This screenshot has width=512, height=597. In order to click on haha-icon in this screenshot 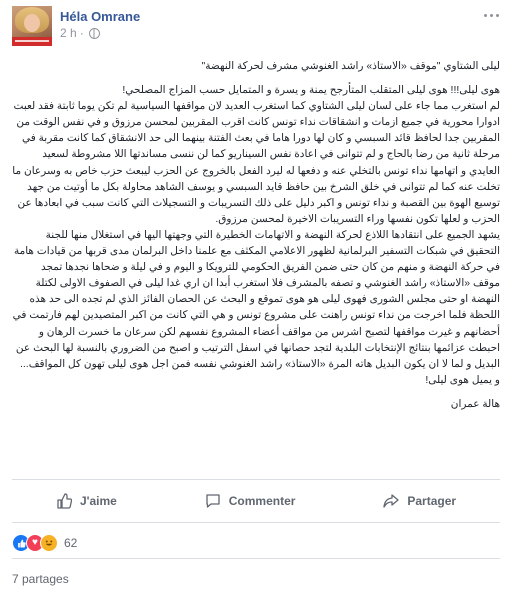, I will do `click(49, 543)`.